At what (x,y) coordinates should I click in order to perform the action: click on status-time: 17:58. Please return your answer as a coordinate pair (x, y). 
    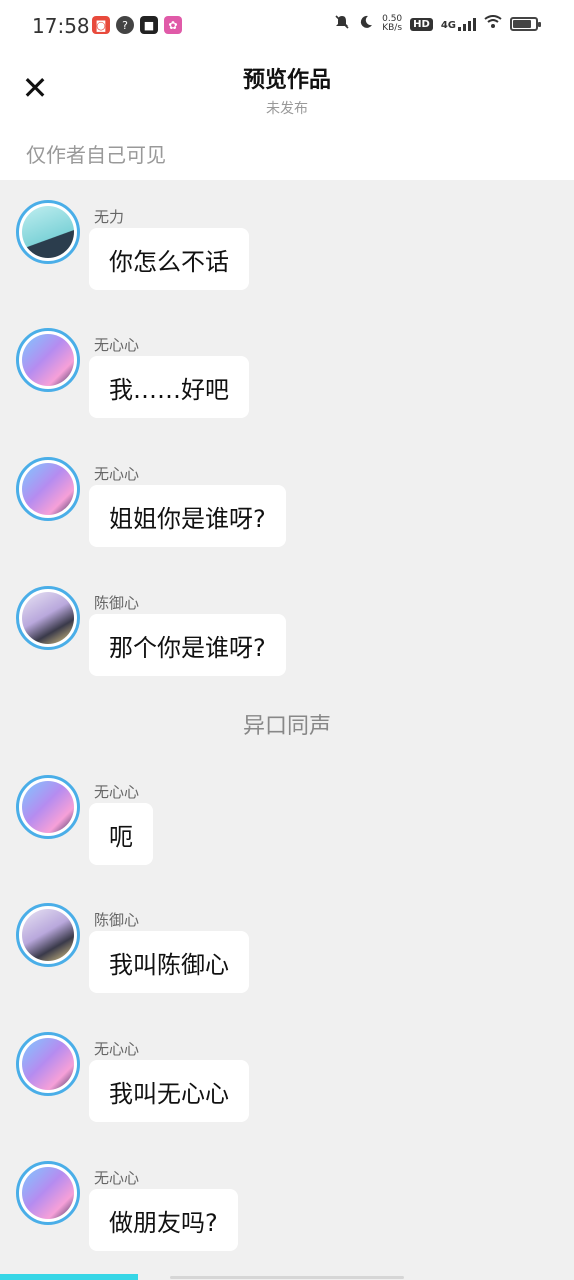
    Looking at the image, I should click on (61, 26).